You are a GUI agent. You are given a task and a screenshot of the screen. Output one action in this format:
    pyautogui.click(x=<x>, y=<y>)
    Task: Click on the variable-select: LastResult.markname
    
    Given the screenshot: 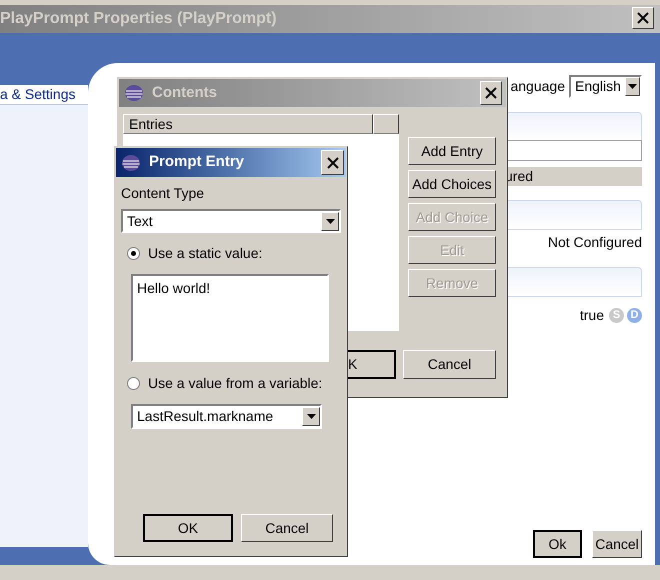 What is the action you would take?
    pyautogui.click(x=226, y=416)
    